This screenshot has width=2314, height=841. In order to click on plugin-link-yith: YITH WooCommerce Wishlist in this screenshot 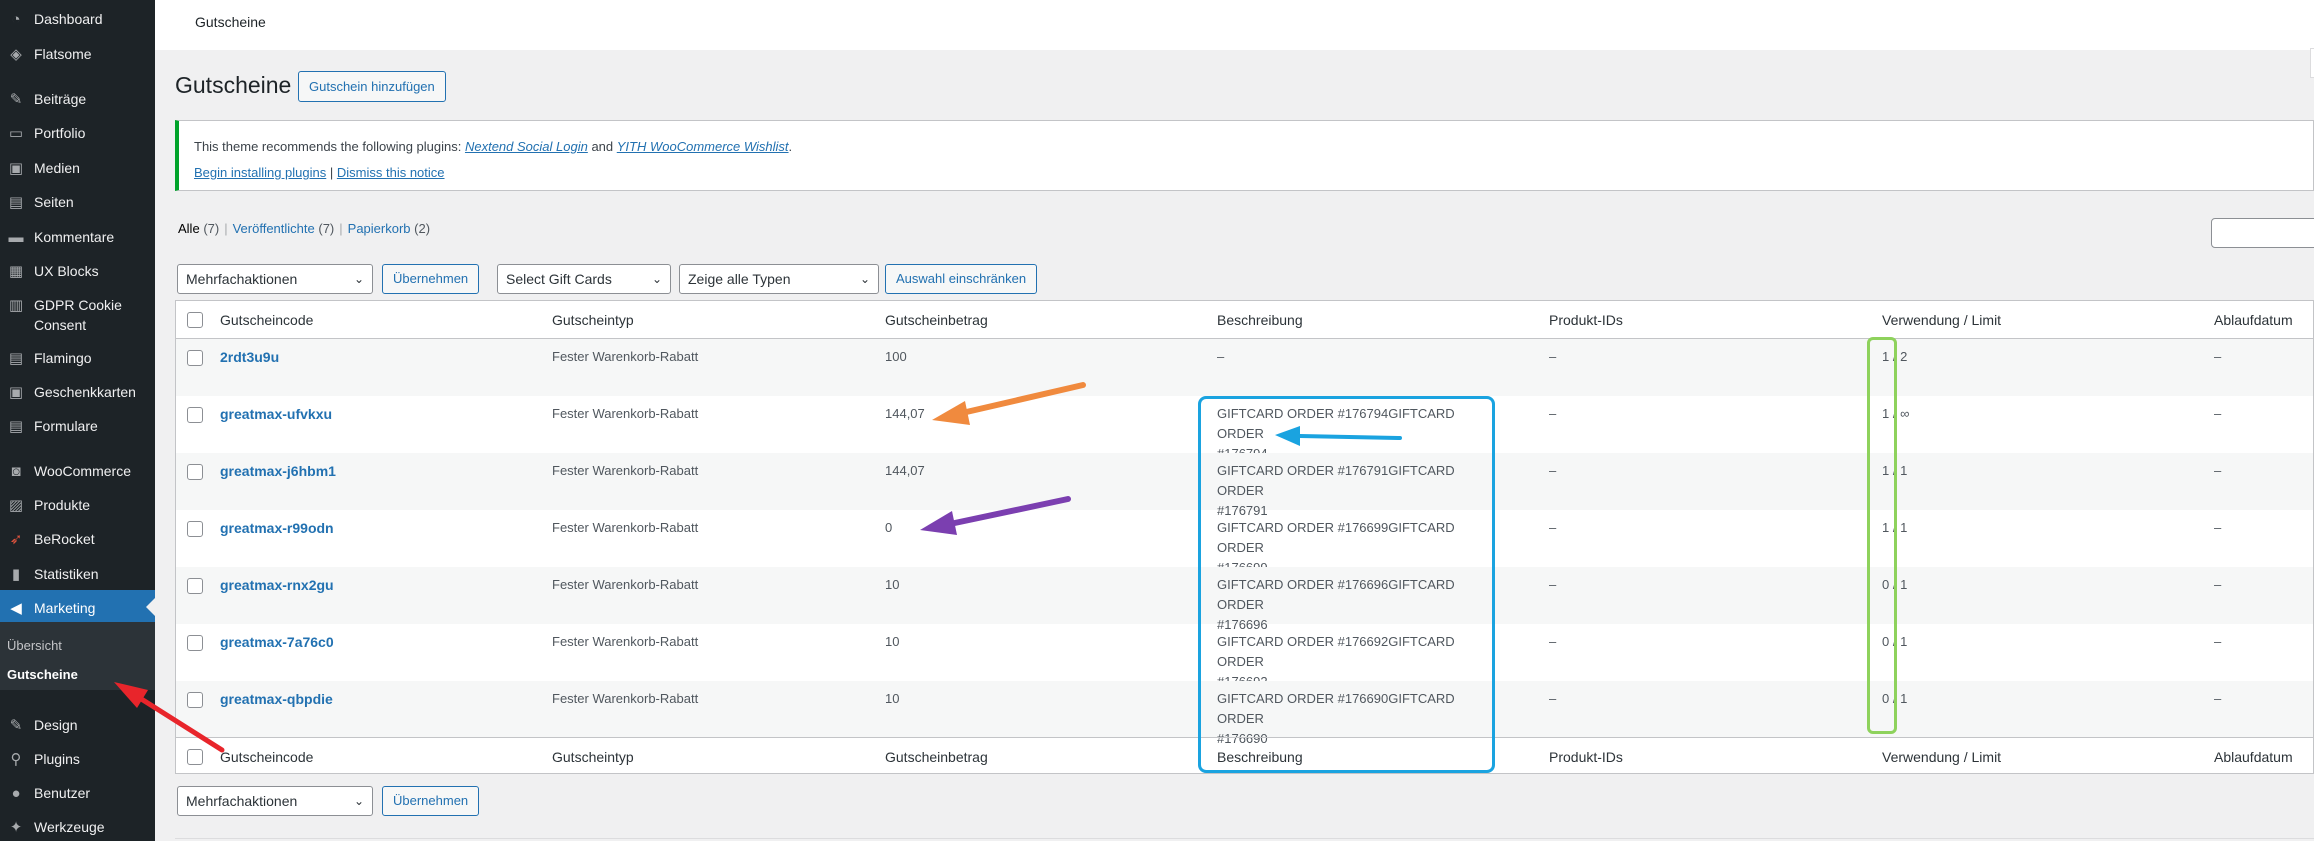, I will do `click(703, 146)`.